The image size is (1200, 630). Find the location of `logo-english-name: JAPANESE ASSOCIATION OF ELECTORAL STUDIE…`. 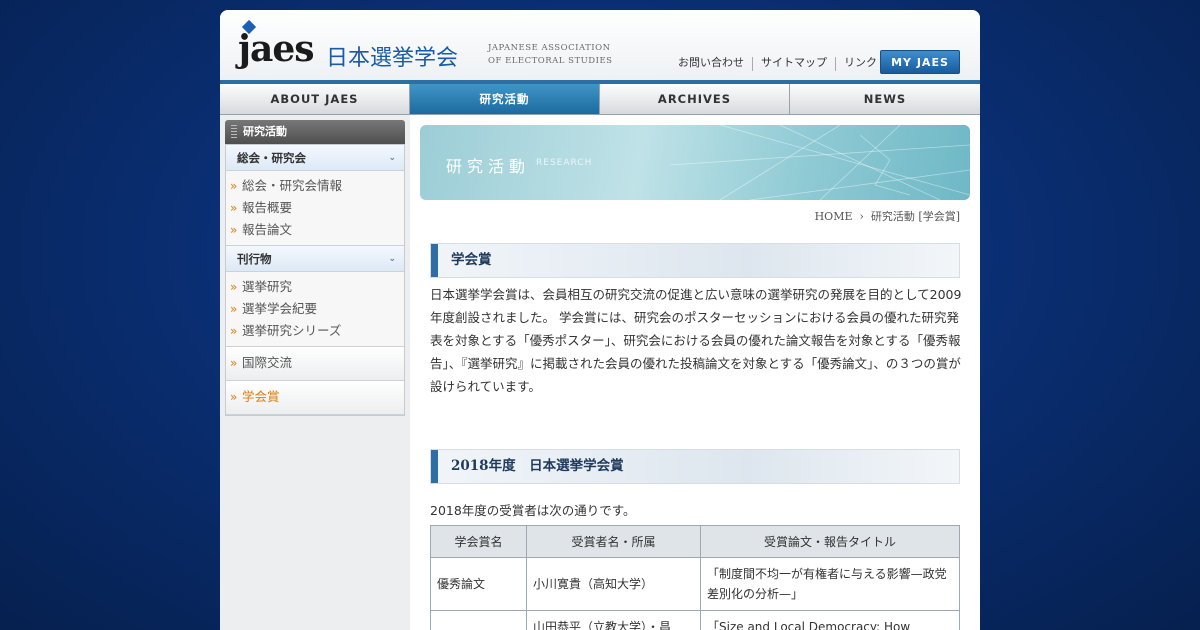

logo-english-name: JAPANESE ASSOCIATION OF ELECTORAL STUDIE… is located at coordinates (550, 54).